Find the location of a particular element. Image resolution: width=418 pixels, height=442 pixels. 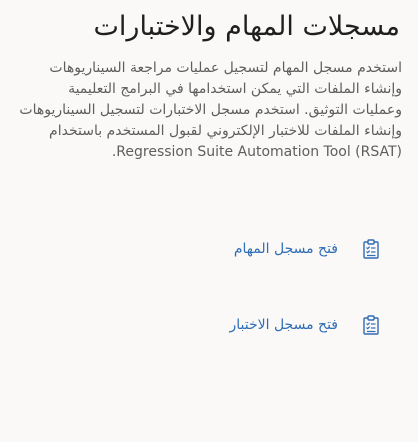

open-task-recorder-link: فتح مسجل المهام is located at coordinates (308, 249).